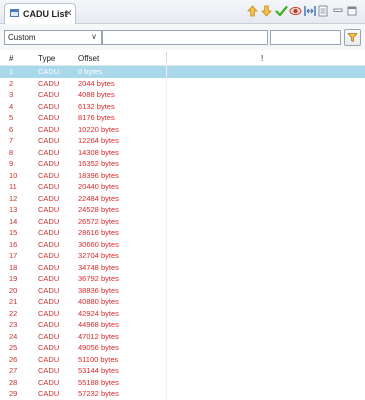  What do you see at coordinates (11, 71) in the screenshot?
I see `row-number: 1` at bounding box center [11, 71].